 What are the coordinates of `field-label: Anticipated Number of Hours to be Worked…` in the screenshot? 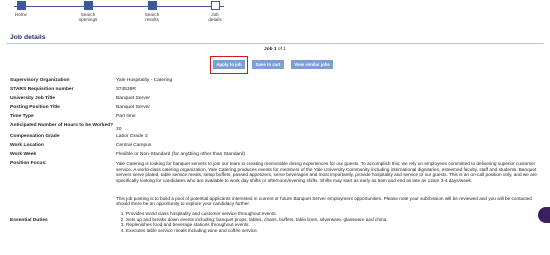 It's located at (62, 125).